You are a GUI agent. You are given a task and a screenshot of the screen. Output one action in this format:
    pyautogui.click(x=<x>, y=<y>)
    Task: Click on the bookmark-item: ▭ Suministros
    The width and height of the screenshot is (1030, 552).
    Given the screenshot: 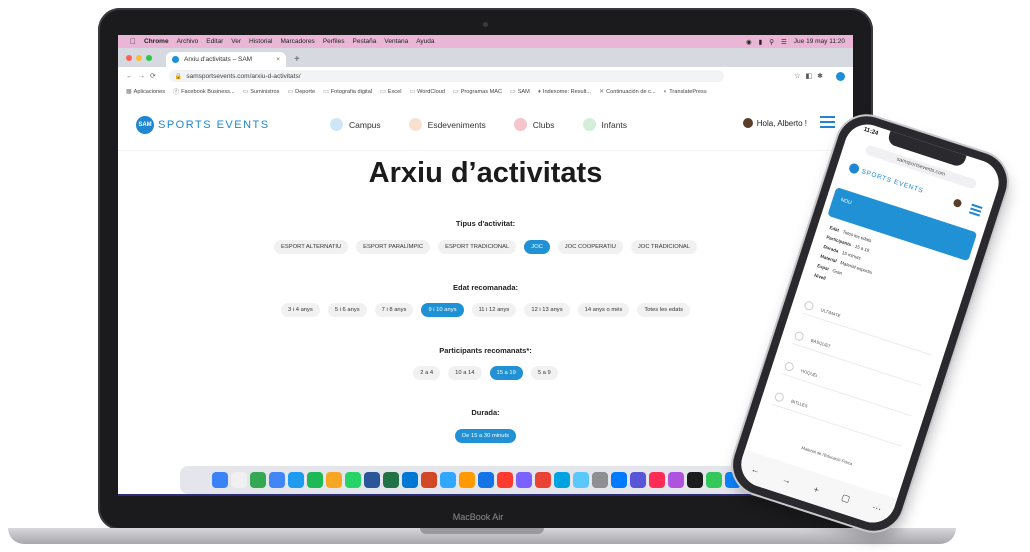 What is the action you would take?
    pyautogui.click(x=261, y=92)
    